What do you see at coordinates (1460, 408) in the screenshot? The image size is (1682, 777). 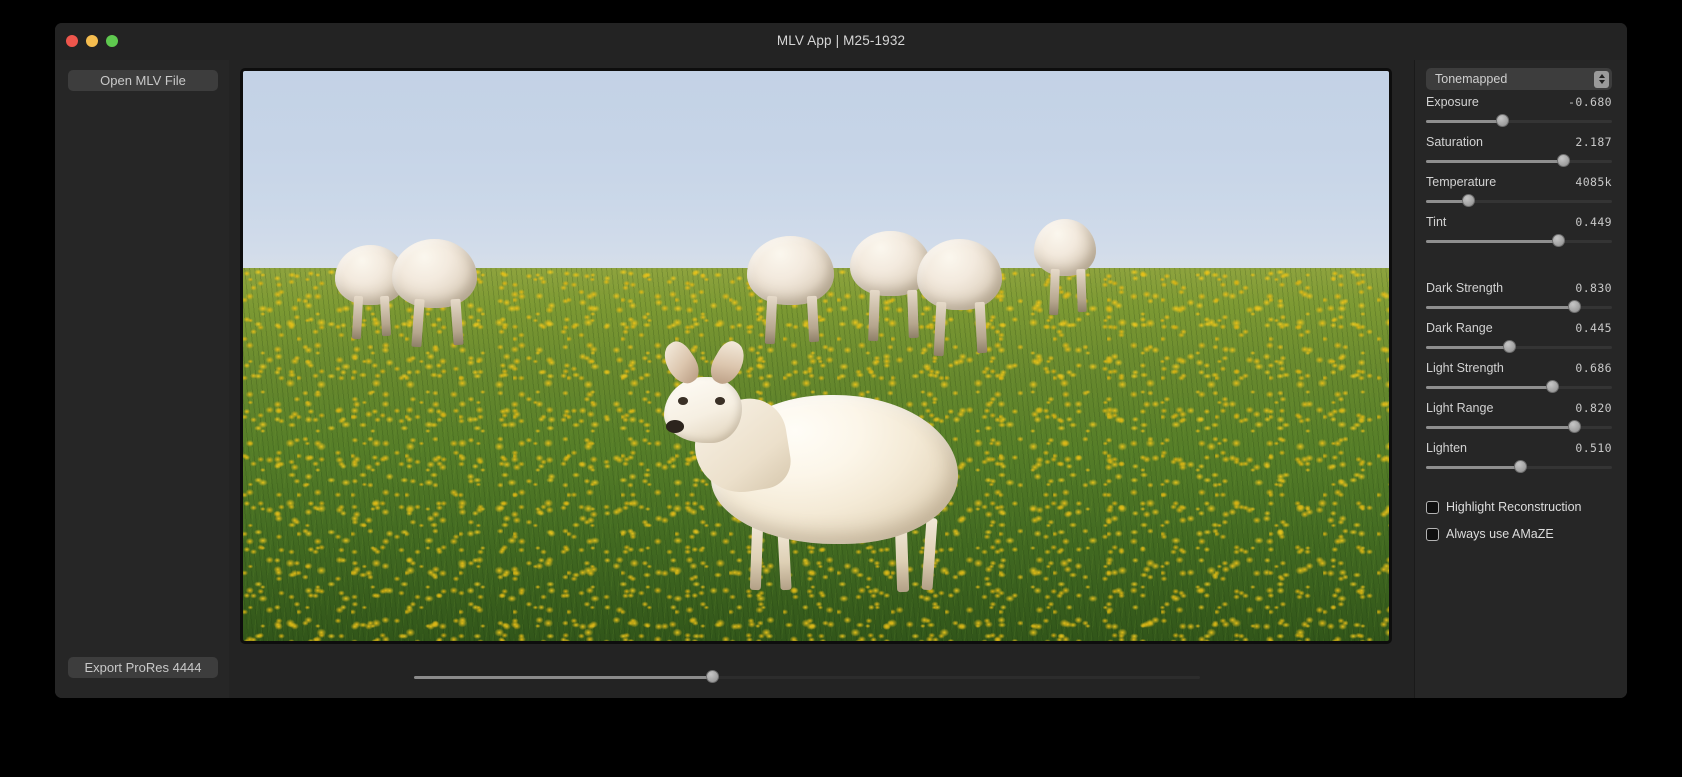 I see `control-label: Light Range` at bounding box center [1460, 408].